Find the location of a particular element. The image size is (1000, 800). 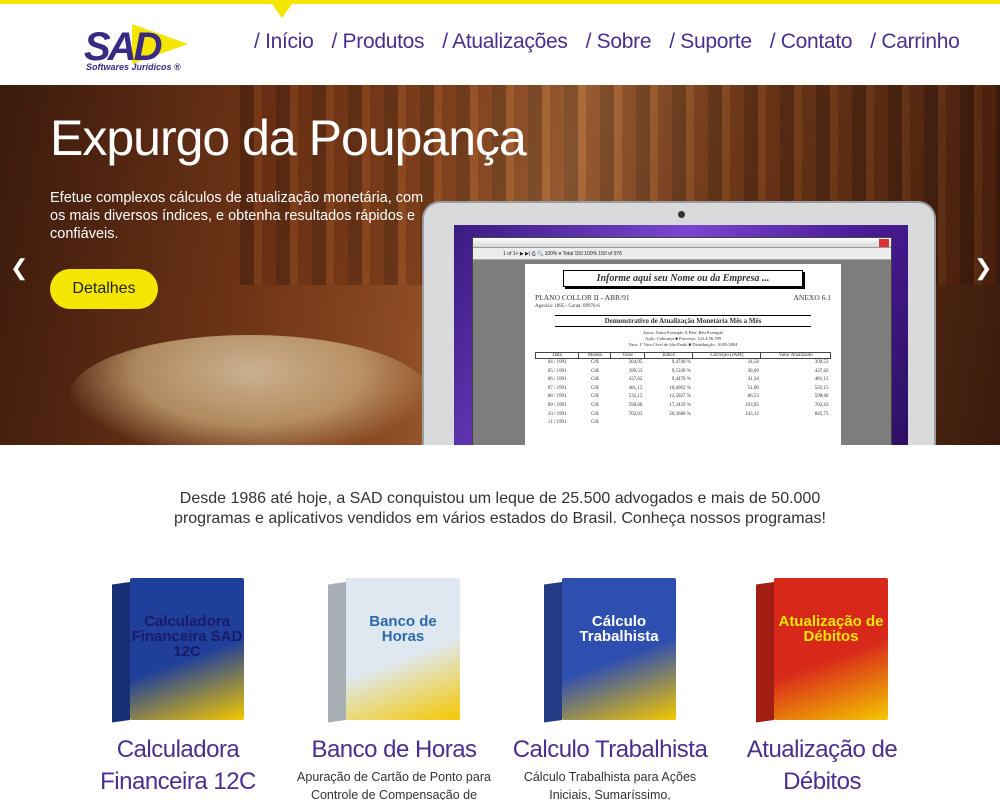

table-cell: 05 / 1991 is located at coordinates (557, 371).